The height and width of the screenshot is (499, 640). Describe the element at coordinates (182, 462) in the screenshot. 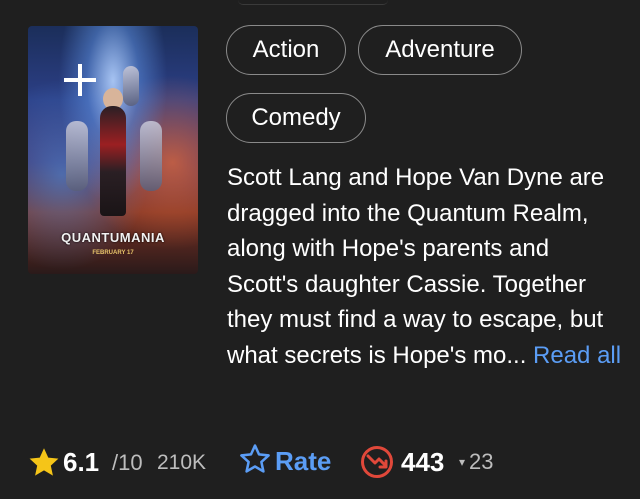

I see `vote-count: 210K` at that location.